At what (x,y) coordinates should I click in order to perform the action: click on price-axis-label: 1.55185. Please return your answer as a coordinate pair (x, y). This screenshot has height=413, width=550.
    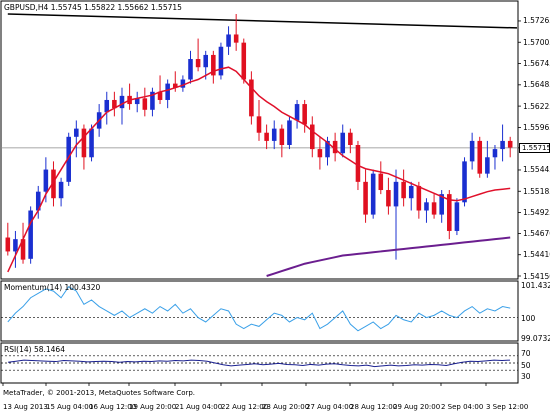
    Looking at the image, I should click on (536, 191).